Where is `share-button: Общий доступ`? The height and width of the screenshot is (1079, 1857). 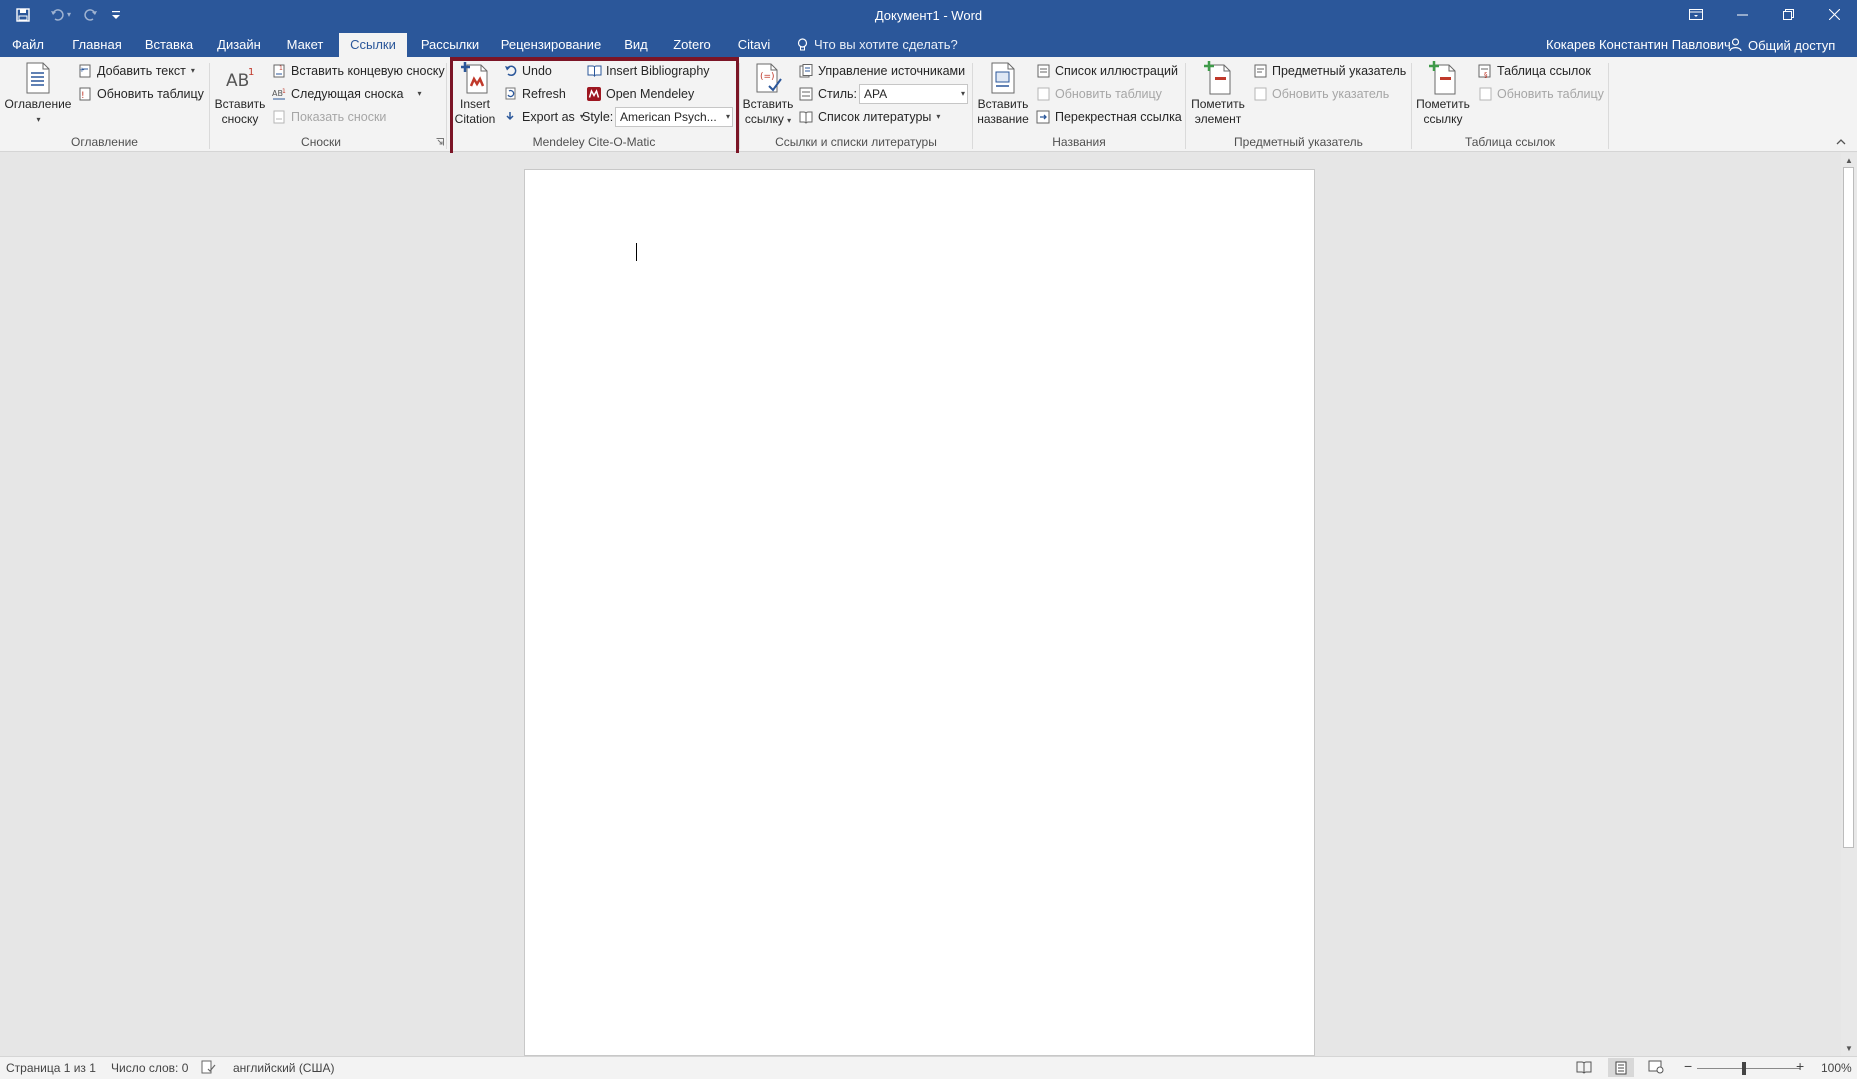
share-button: Общий доступ is located at coordinates (1782, 45).